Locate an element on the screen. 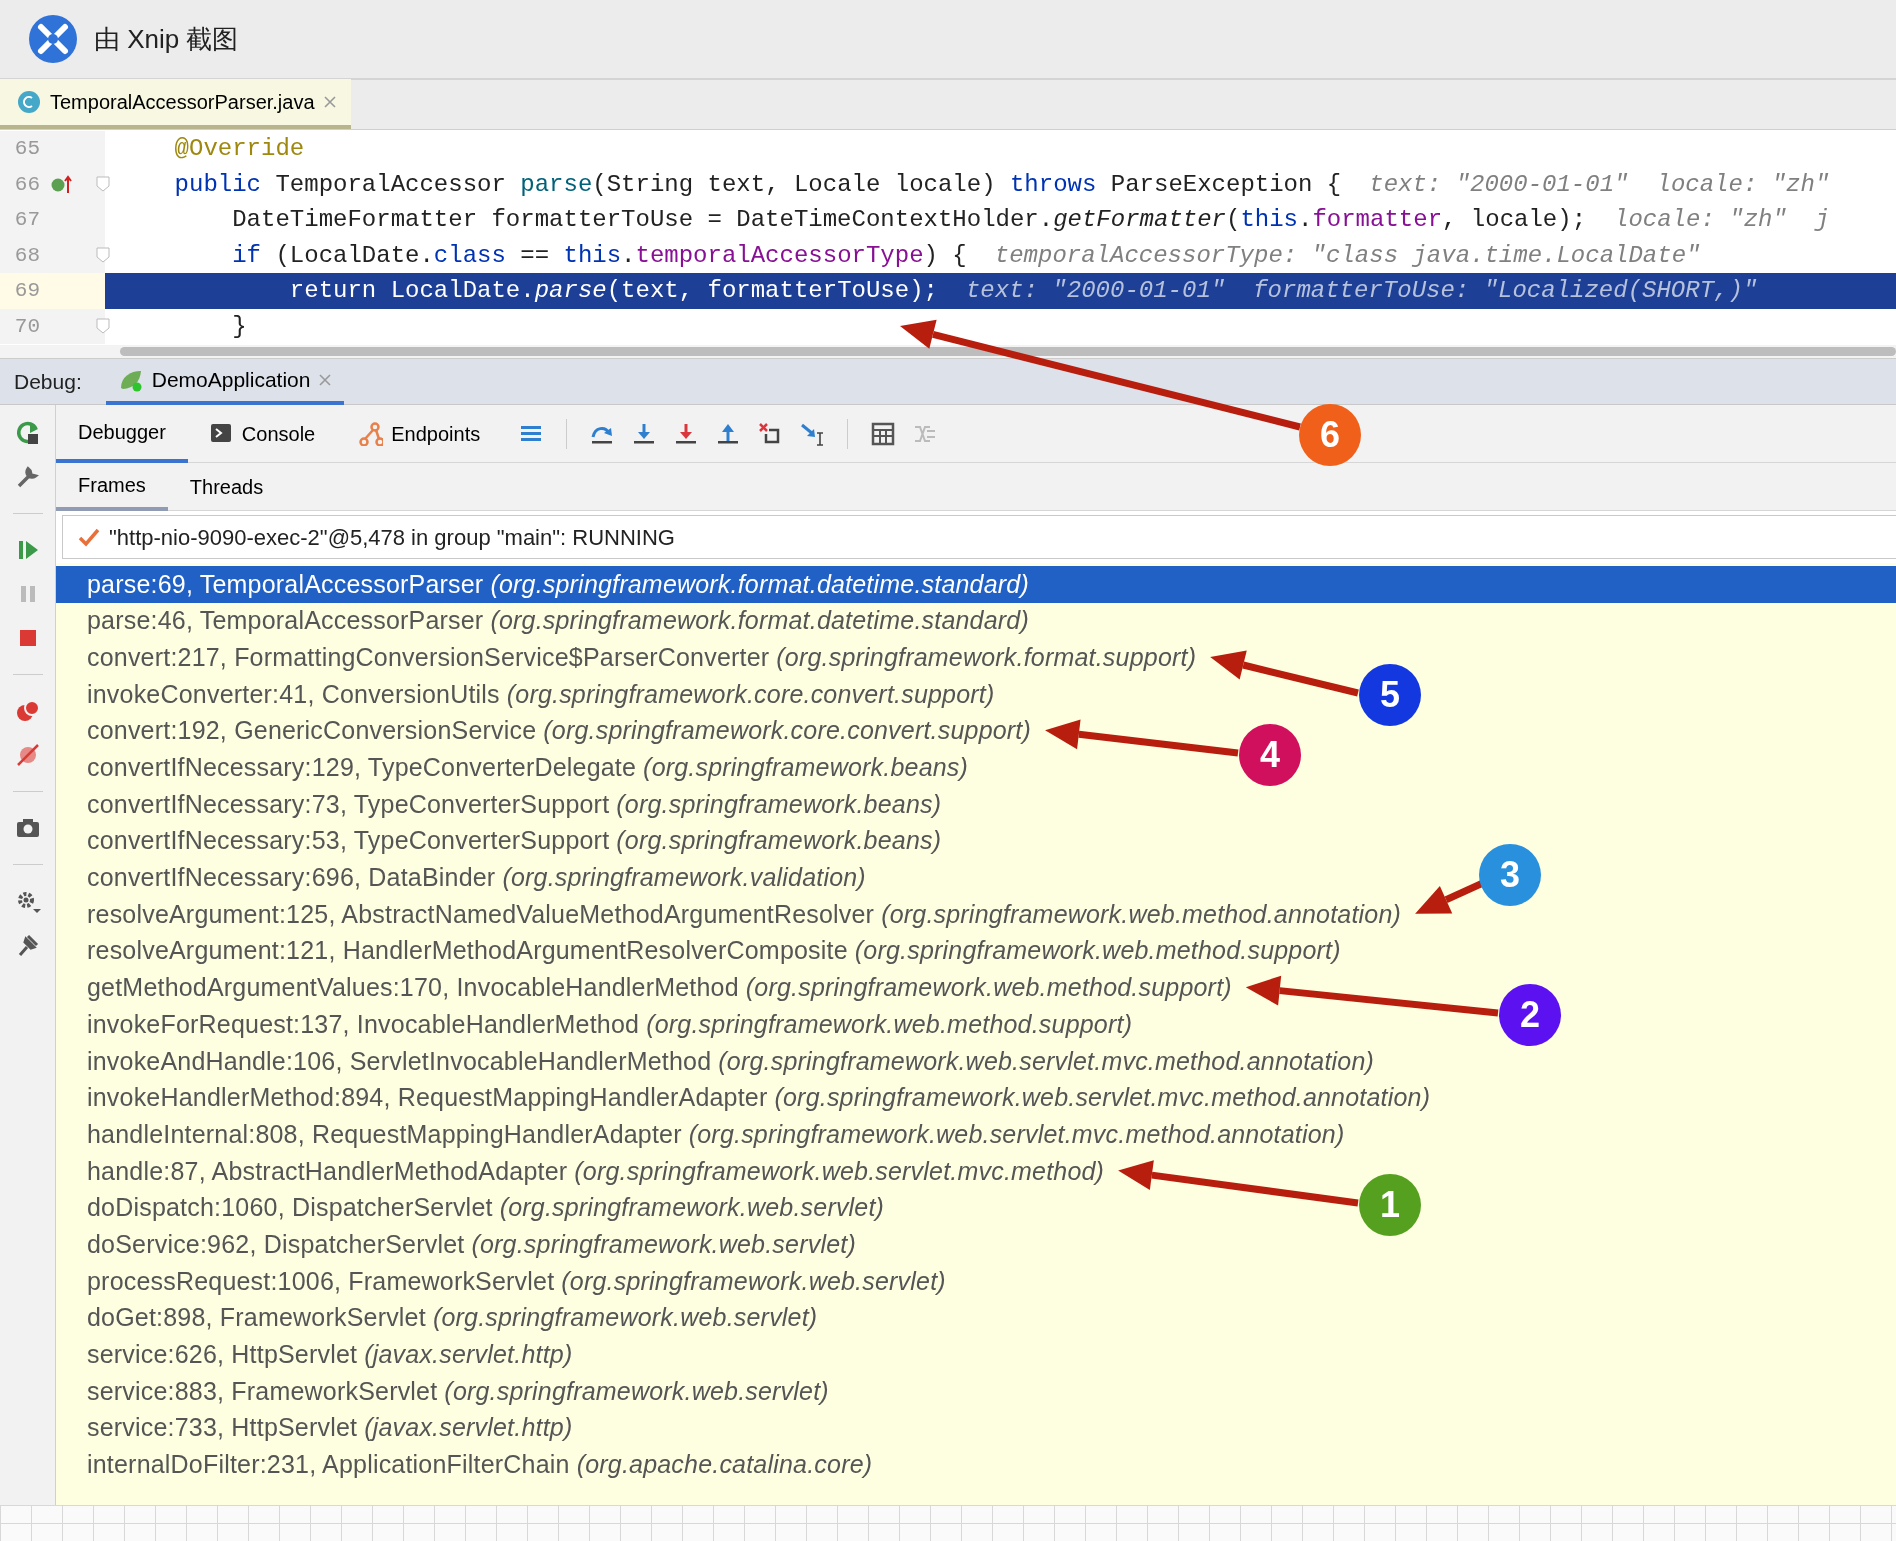 Image resolution: width=1896 pixels, height=1541 pixels. panel-label: Debug: is located at coordinates (48, 381).